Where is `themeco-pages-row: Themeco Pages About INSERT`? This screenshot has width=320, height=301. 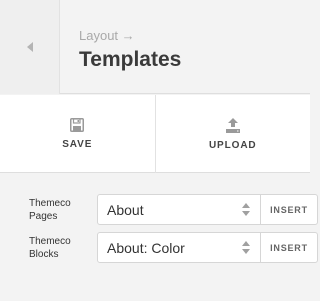
themeco-pages-row: Themeco Pages About INSERT is located at coordinates (173, 209).